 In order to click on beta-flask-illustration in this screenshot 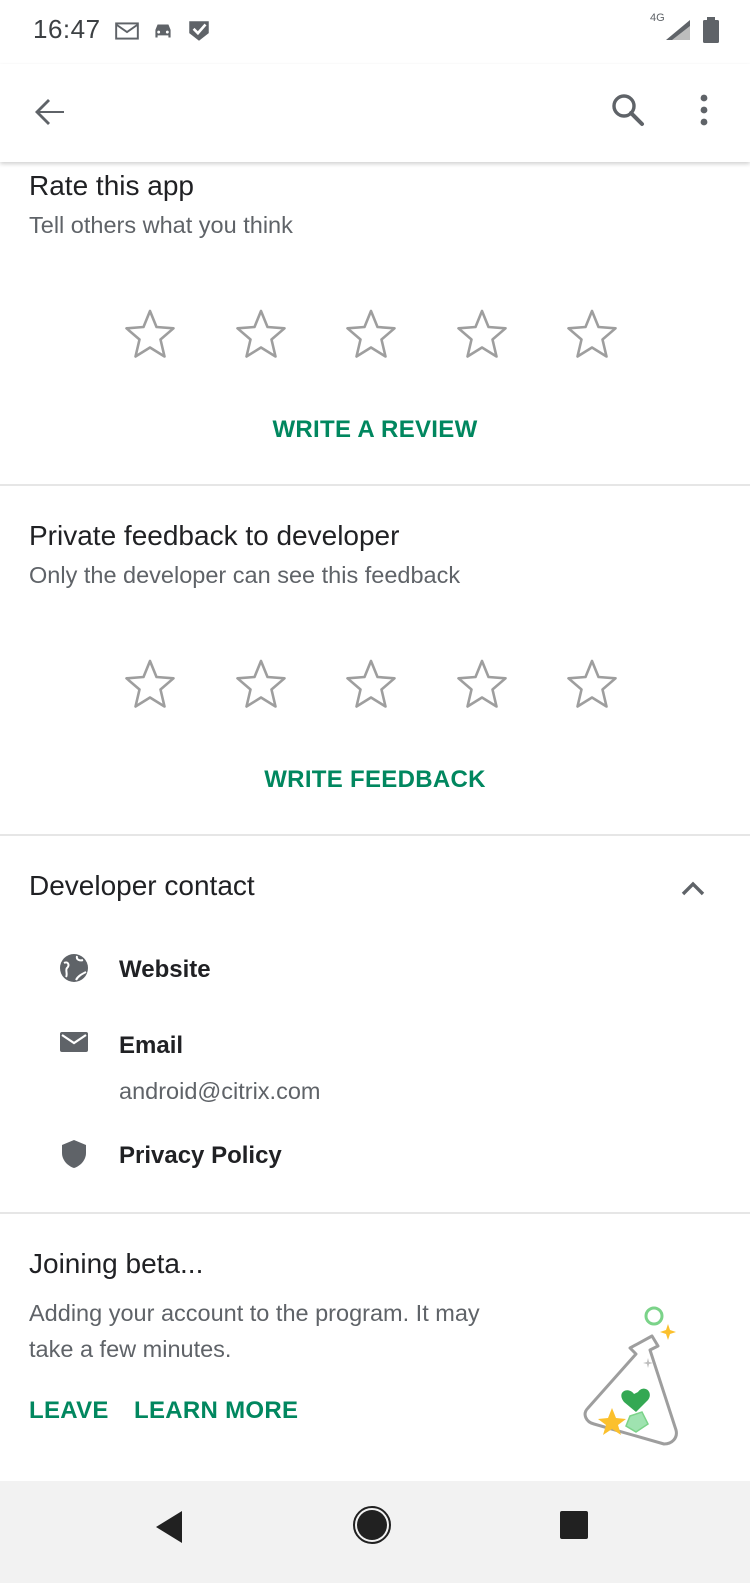, I will do `click(630, 1376)`.